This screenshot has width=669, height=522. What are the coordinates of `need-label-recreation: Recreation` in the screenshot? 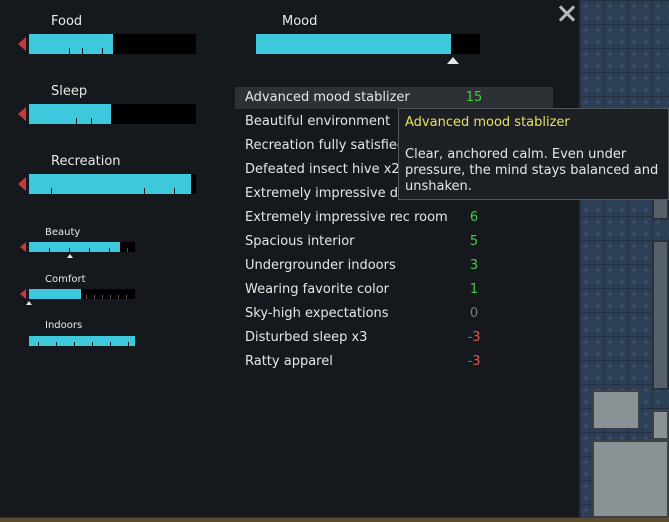 It's located at (86, 161).